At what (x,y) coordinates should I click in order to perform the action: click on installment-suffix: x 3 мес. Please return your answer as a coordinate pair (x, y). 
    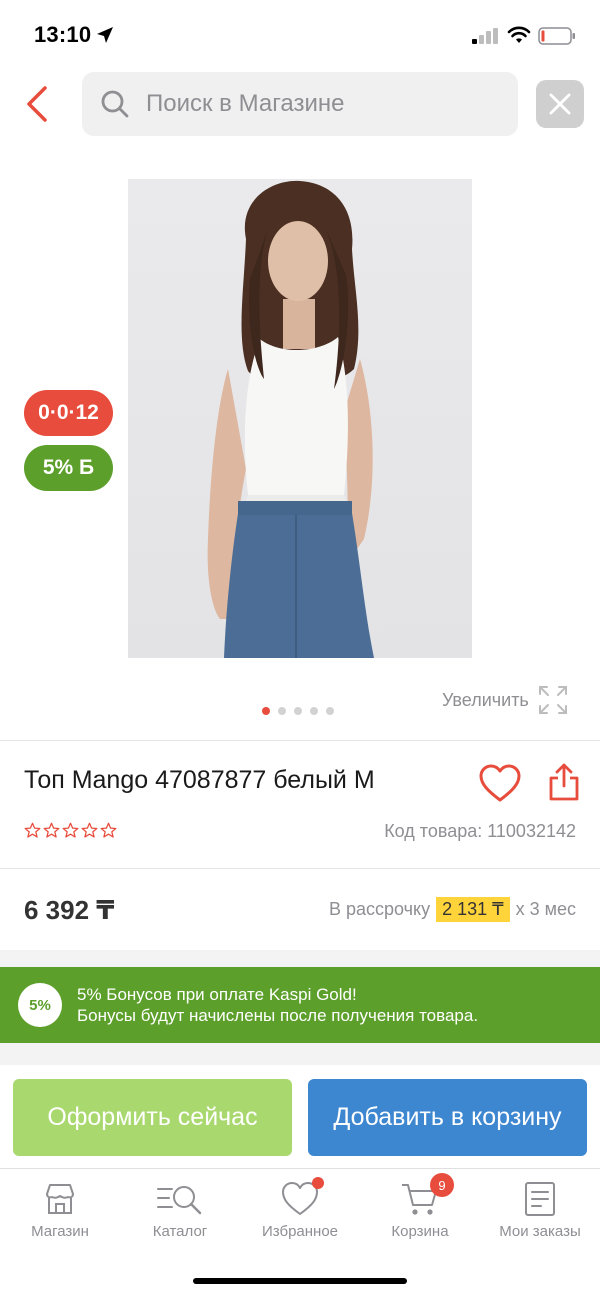
    Looking at the image, I should click on (545, 909).